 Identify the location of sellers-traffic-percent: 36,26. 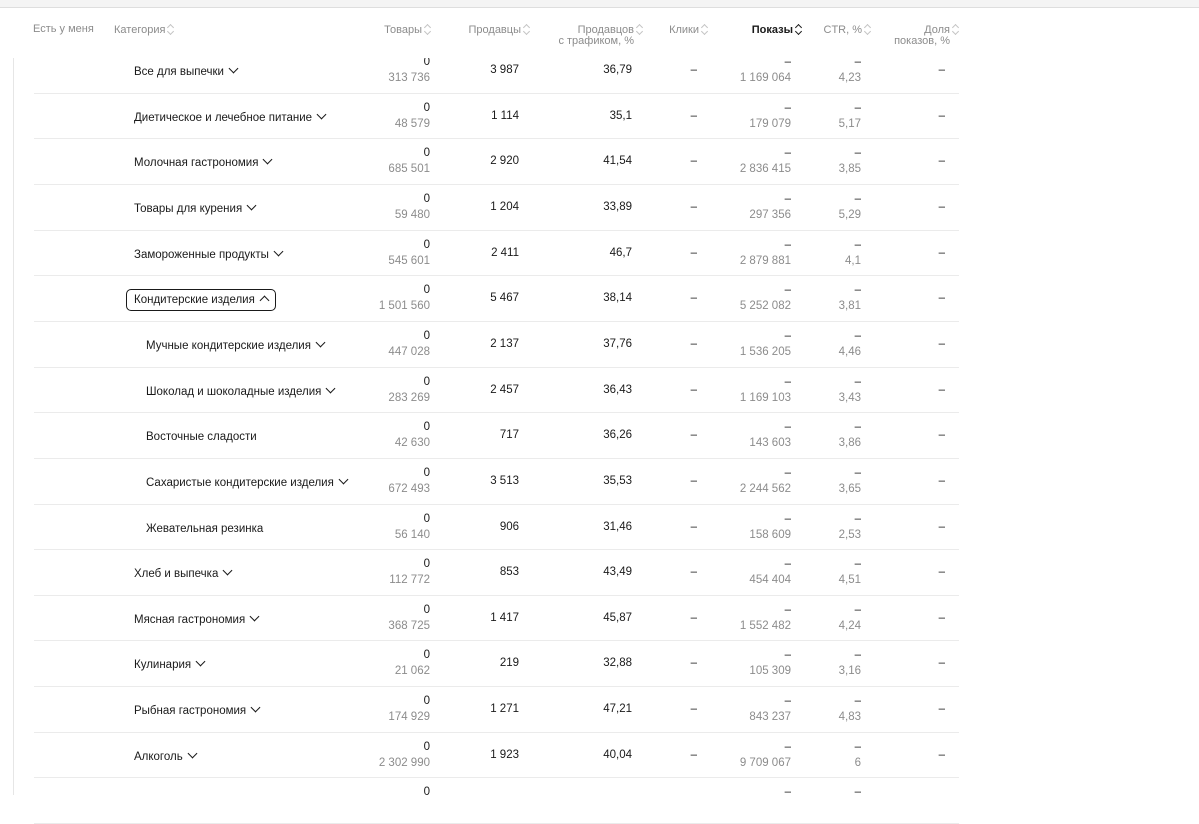
(617, 435).